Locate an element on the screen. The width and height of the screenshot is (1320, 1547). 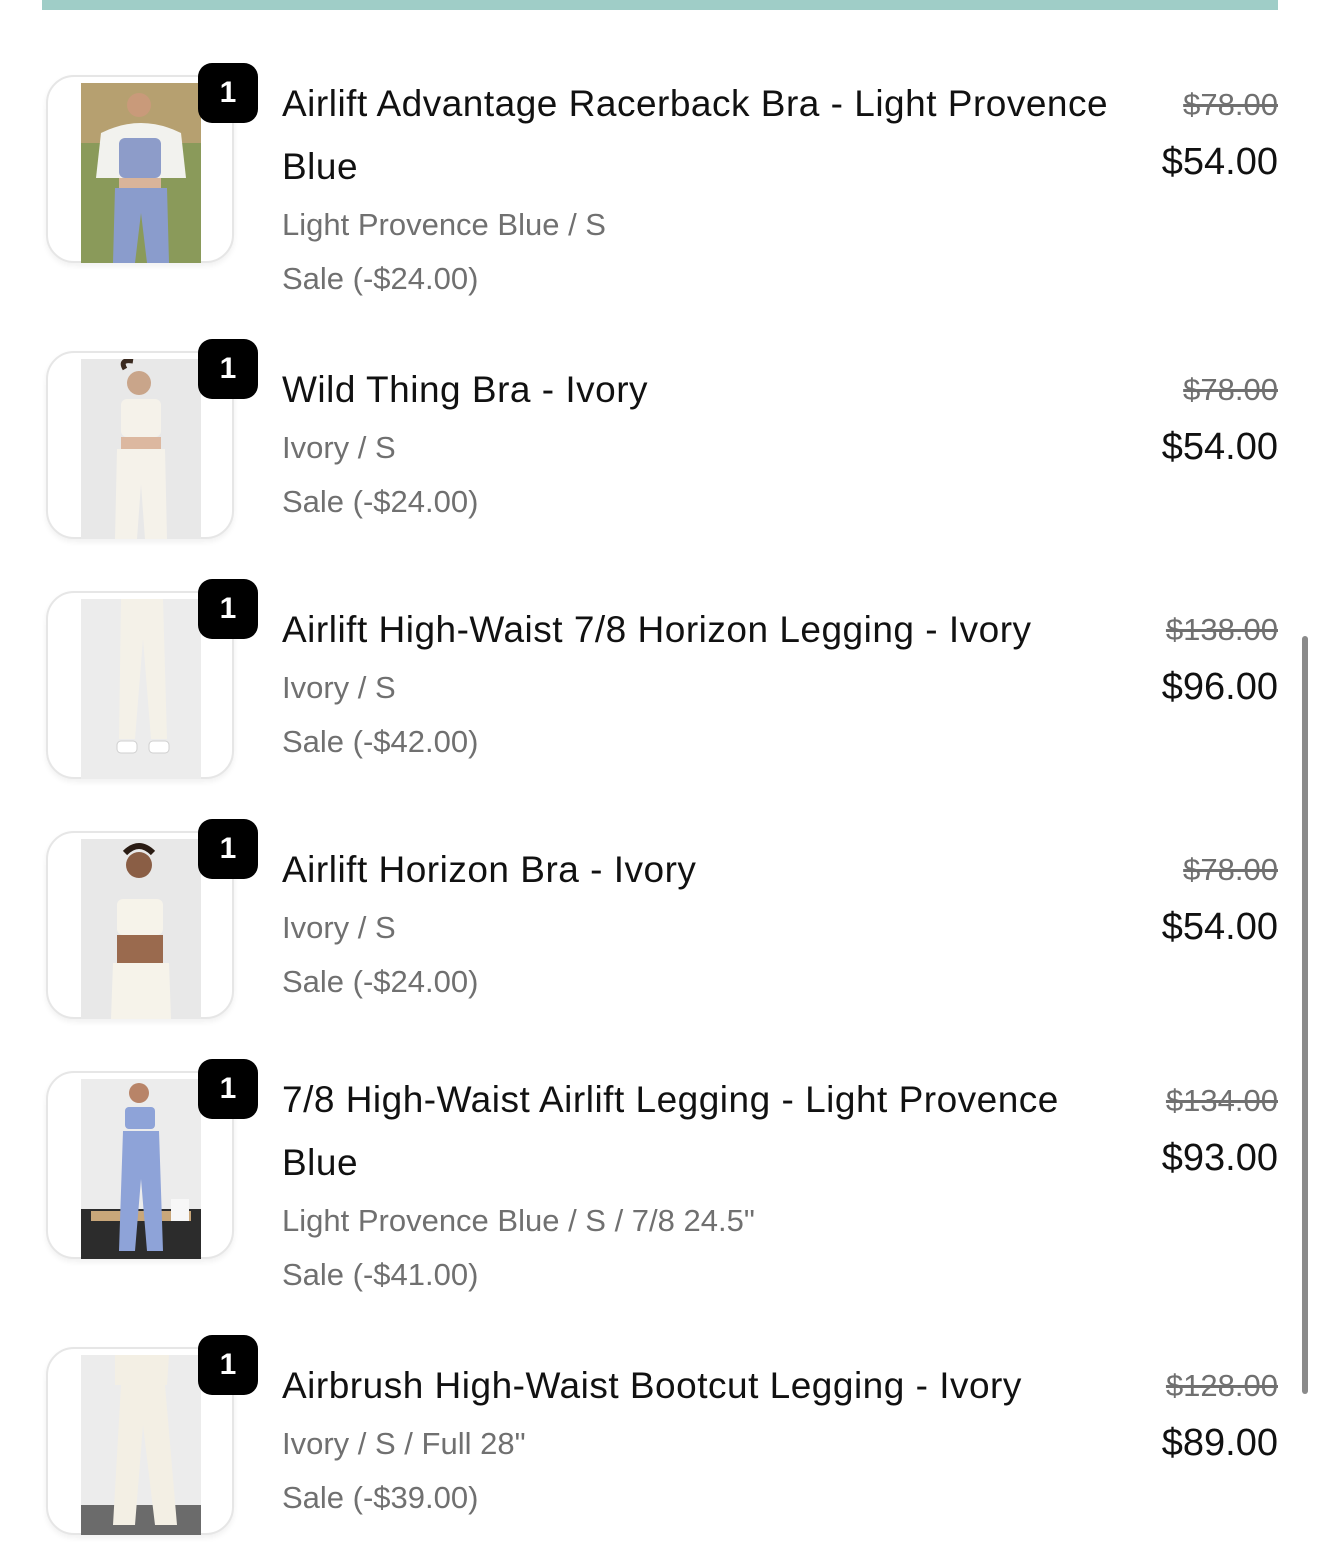
item-discount: Sale (-$41.00) is located at coordinates (380, 1274).